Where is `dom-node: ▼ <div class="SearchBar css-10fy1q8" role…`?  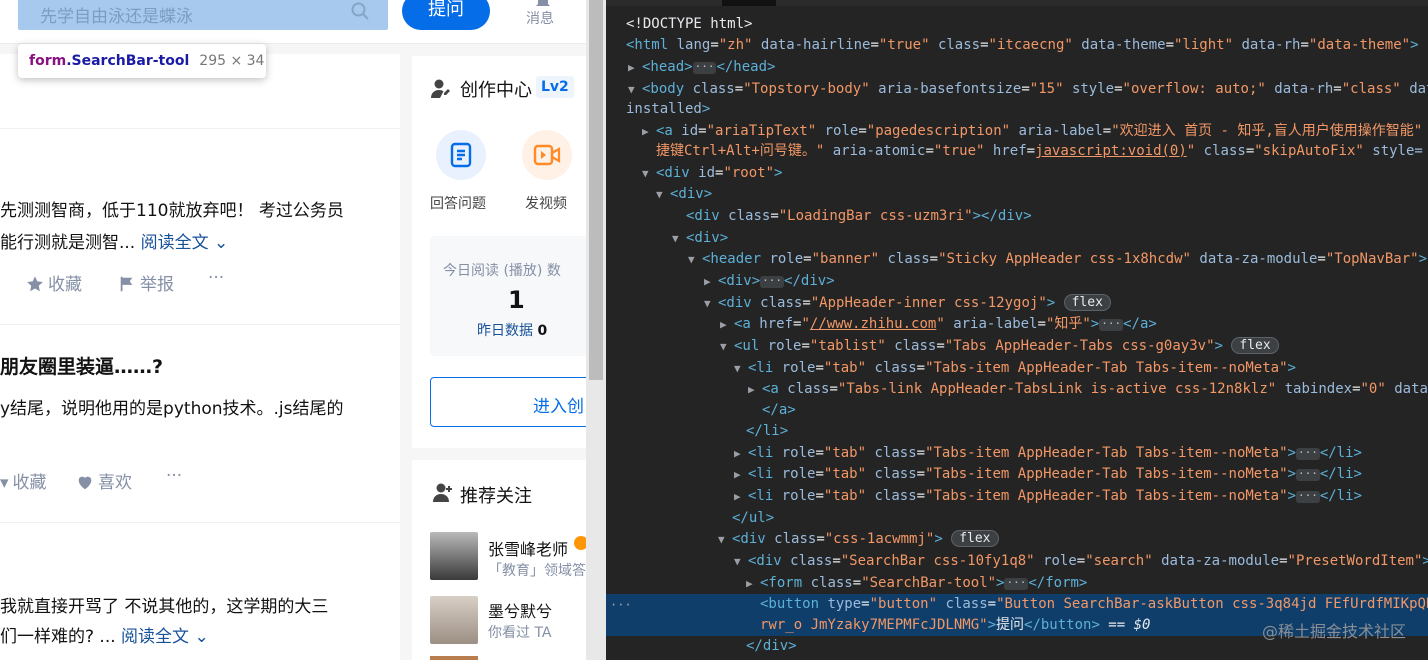 dom-node: ▼ <div class="SearchBar css-10fy1q8" role… is located at coordinates (1017, 561).